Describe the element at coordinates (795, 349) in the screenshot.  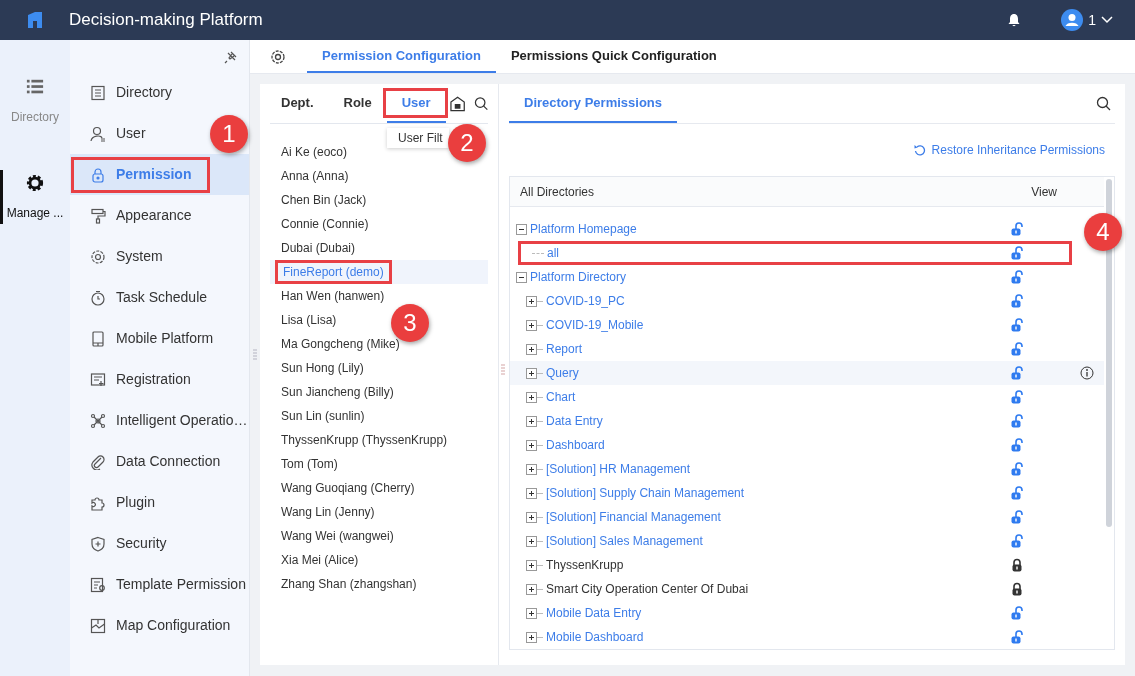
I see `tree-row: Report` at that location.